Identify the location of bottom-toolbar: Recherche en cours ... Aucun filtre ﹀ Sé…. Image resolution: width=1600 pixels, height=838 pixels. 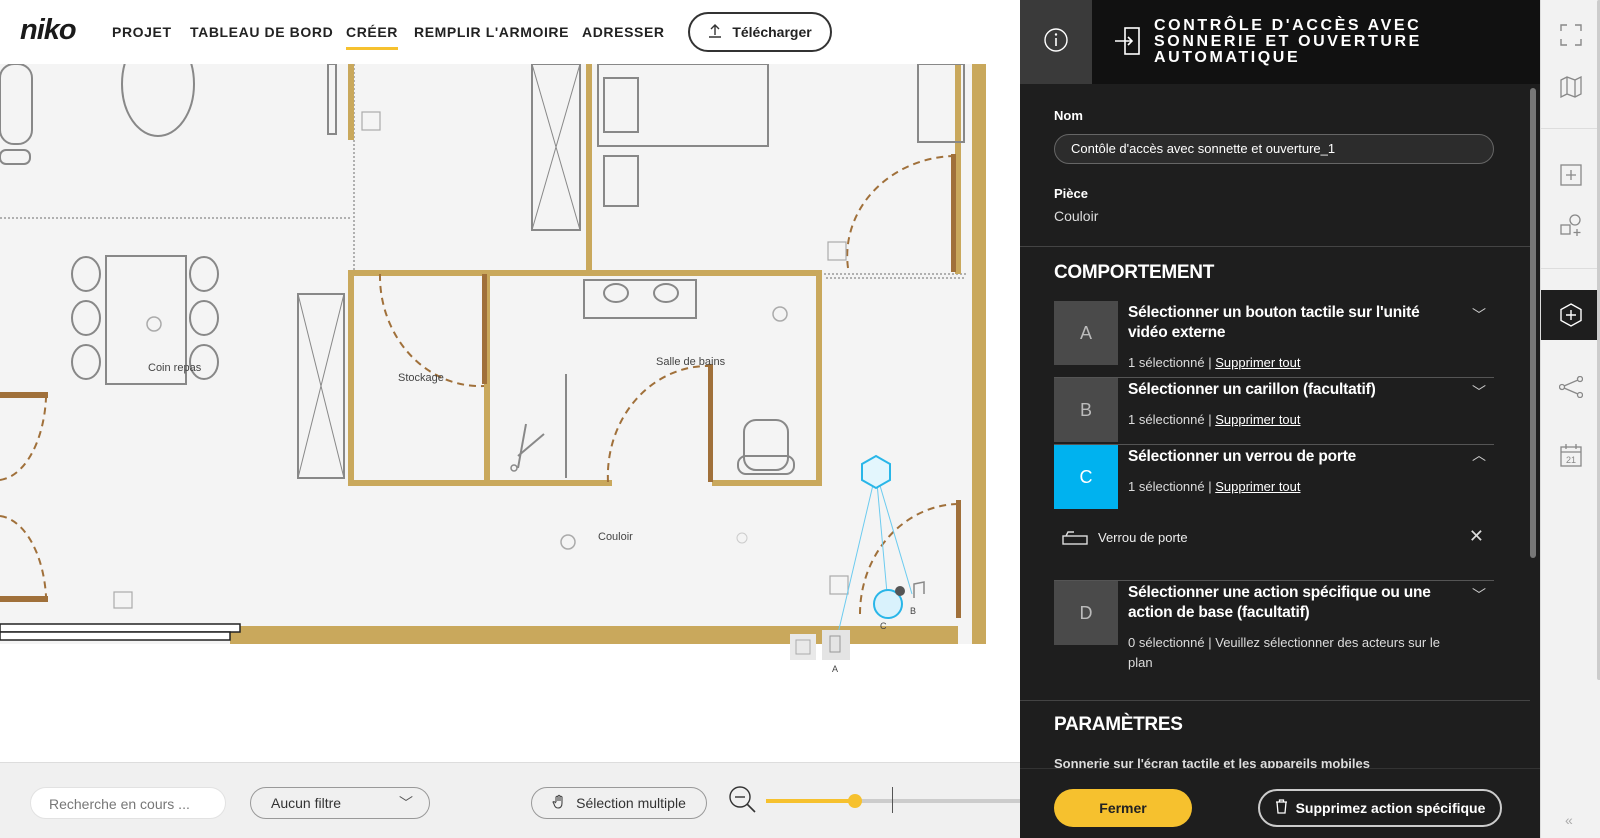
(510, 800).